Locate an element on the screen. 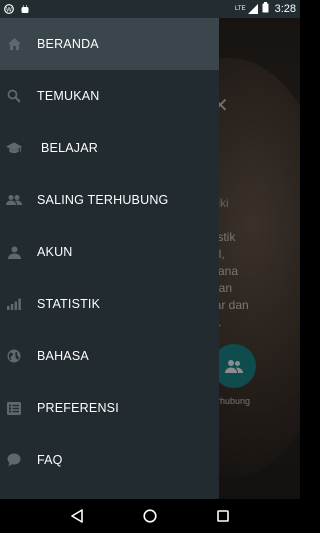 Image resolution: width=320 pixels, height=533 pixels. drawer-item-label: BELAJAR is located at coordinates (69, 148).